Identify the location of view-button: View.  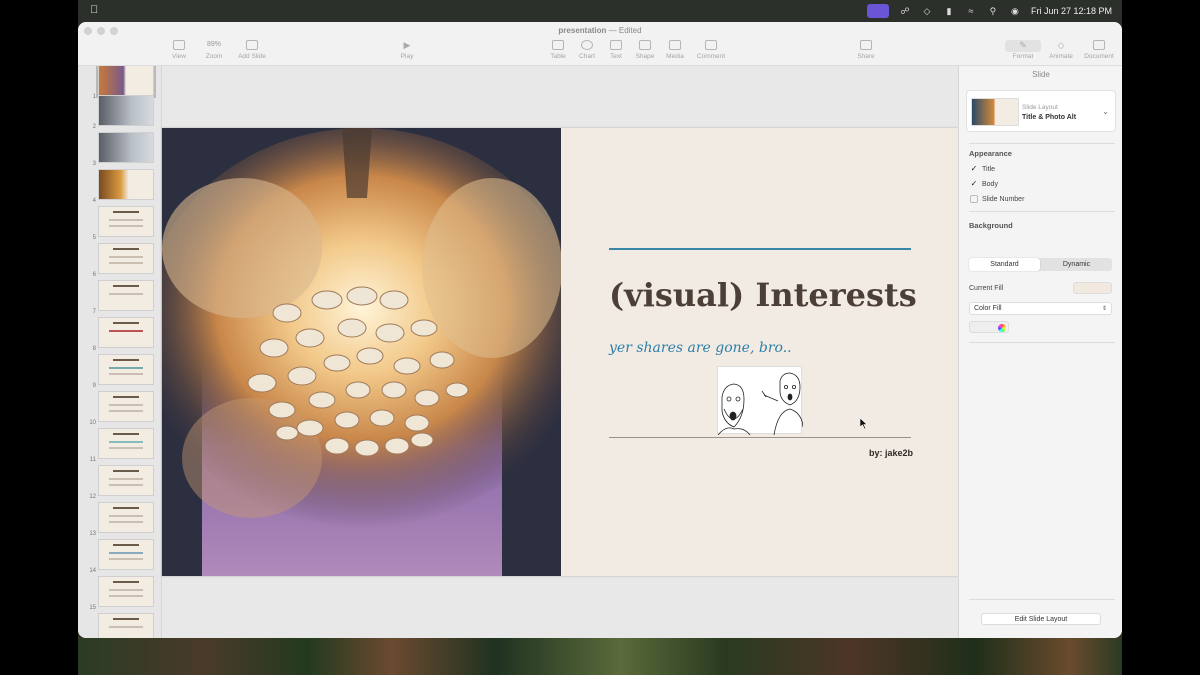
(179, 50).